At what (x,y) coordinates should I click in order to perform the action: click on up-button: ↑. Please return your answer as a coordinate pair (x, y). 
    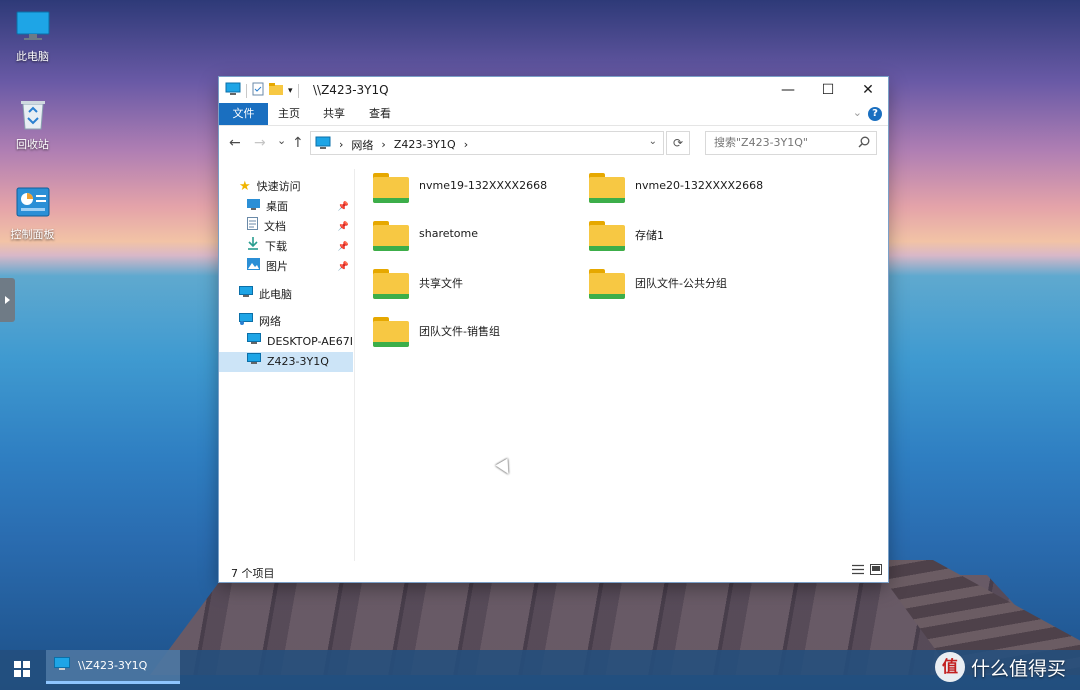
    Looking at the image, I should click on (298, 143).